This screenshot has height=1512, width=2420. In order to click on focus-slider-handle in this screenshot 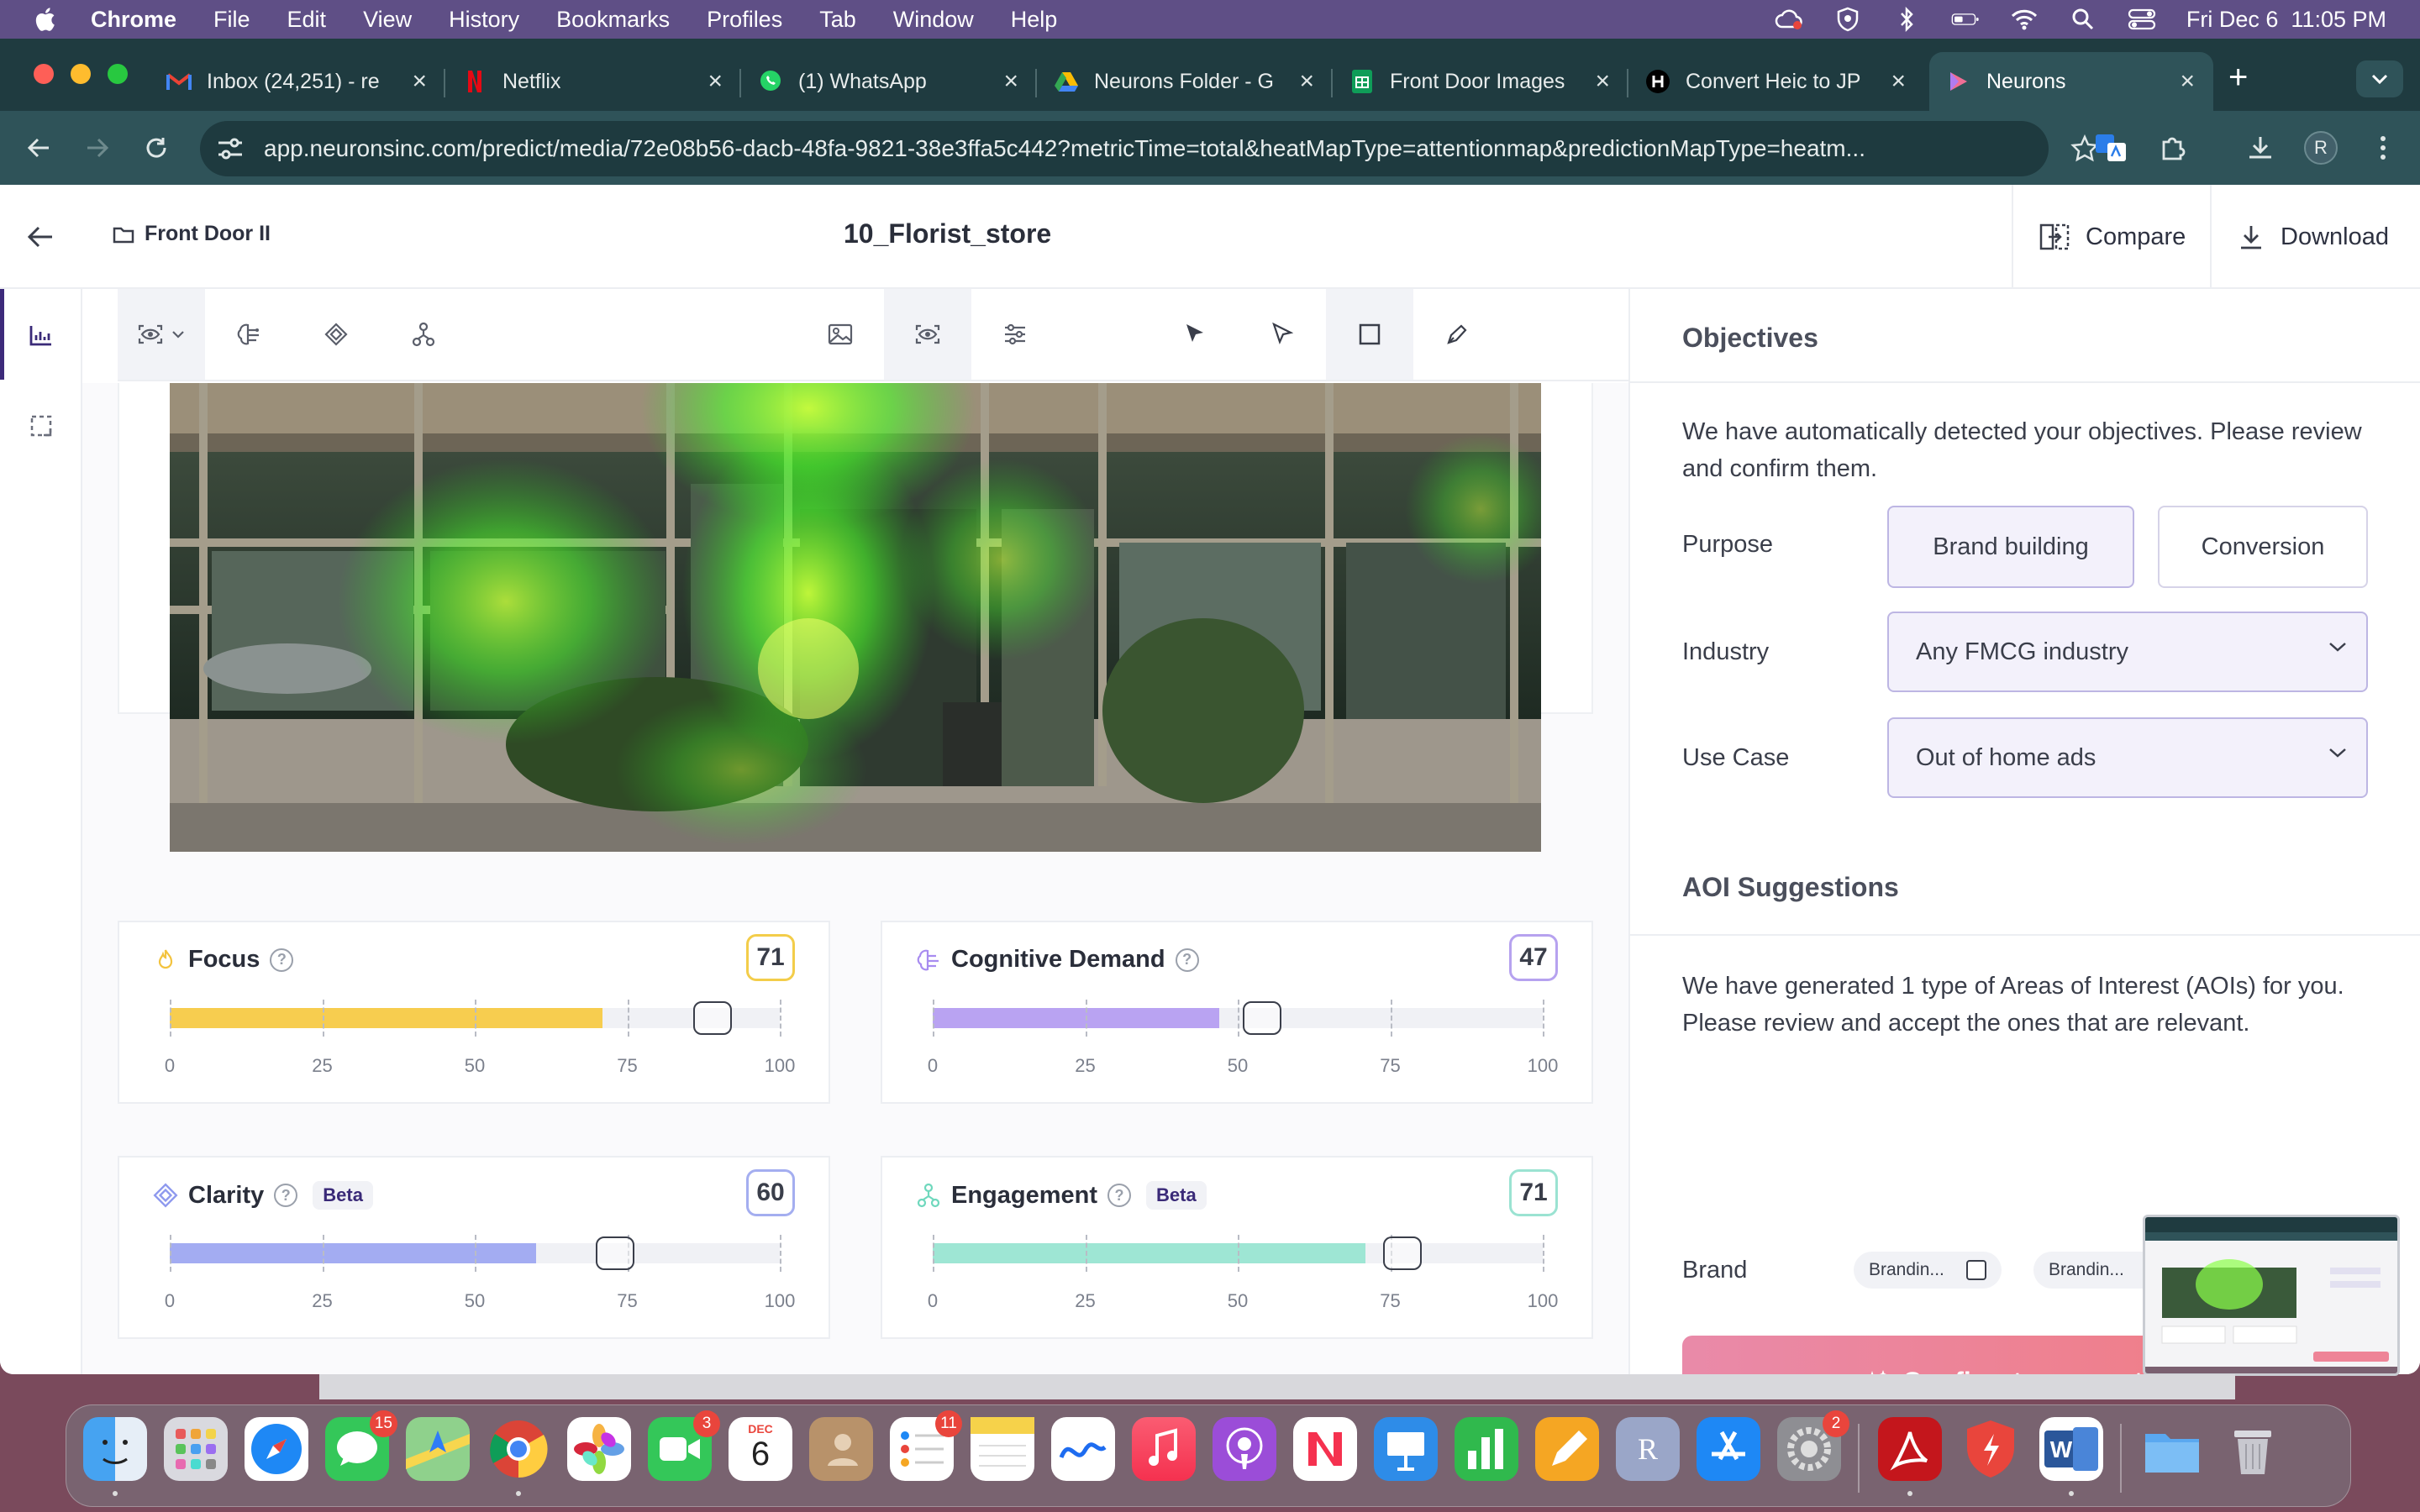, I will do `click(713, 1018)`.